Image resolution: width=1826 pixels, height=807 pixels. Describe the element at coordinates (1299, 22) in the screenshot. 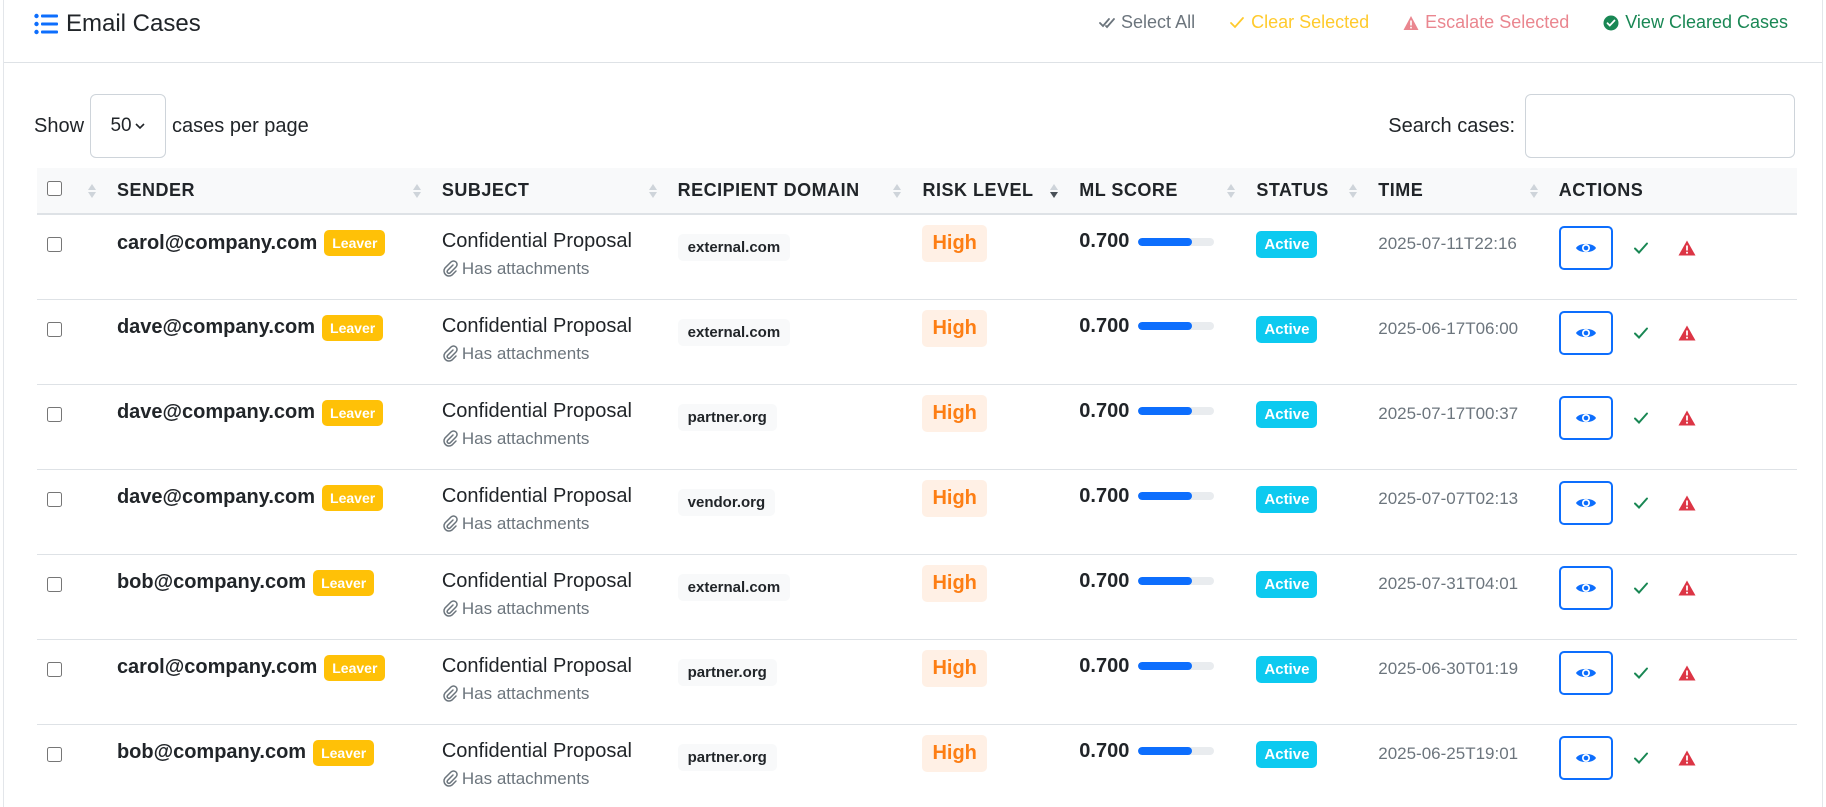

I see `clear-selected-button: Clear Selected` at that location.